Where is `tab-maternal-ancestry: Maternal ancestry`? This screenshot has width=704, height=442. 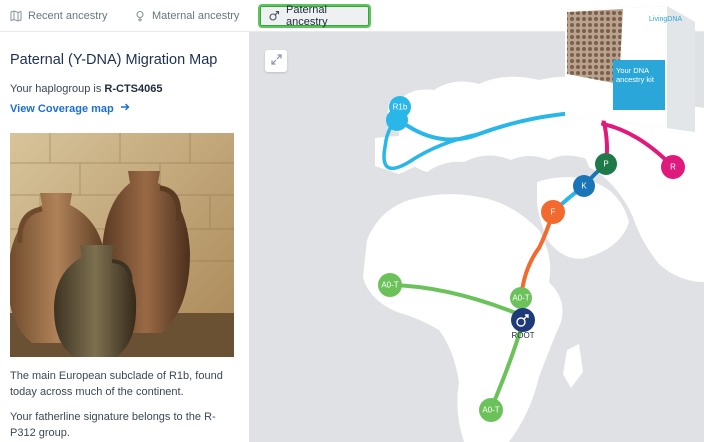
tab-maternal-ancestry: Maternal ancestry is located at coordinates (186, 16).